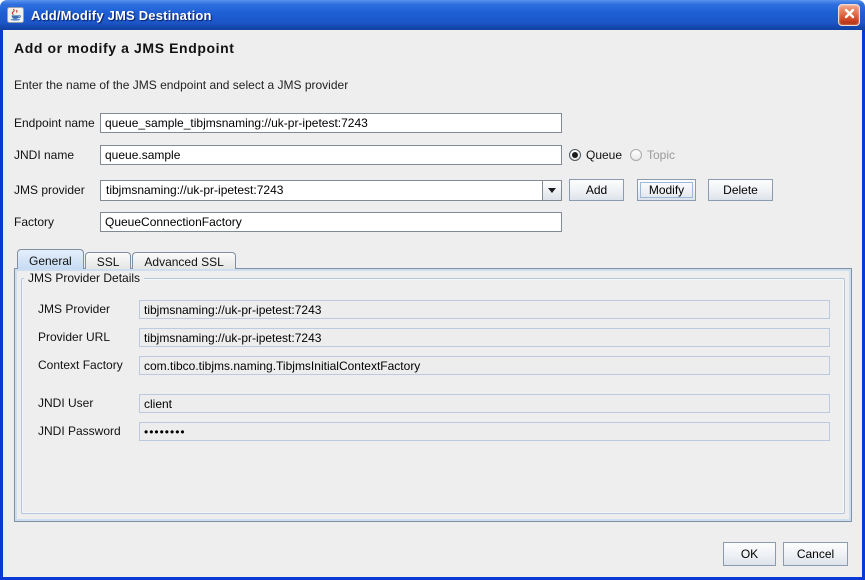 Image resolution: width=865 pixels, height=580 pixels. Describe the element at coordinates (484, 337) in the screenshot. I see `detail-provider-url-field` at that location.